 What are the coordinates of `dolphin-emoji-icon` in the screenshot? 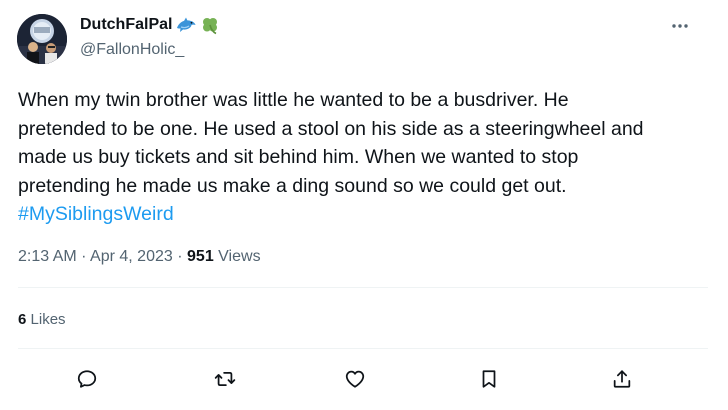 It's located at (186, 25).